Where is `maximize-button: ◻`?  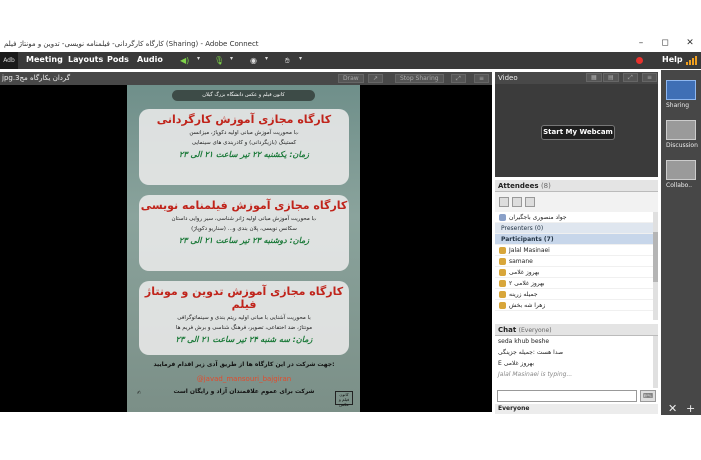
maximize-button: ◻ is located at coordinates (665, 43).